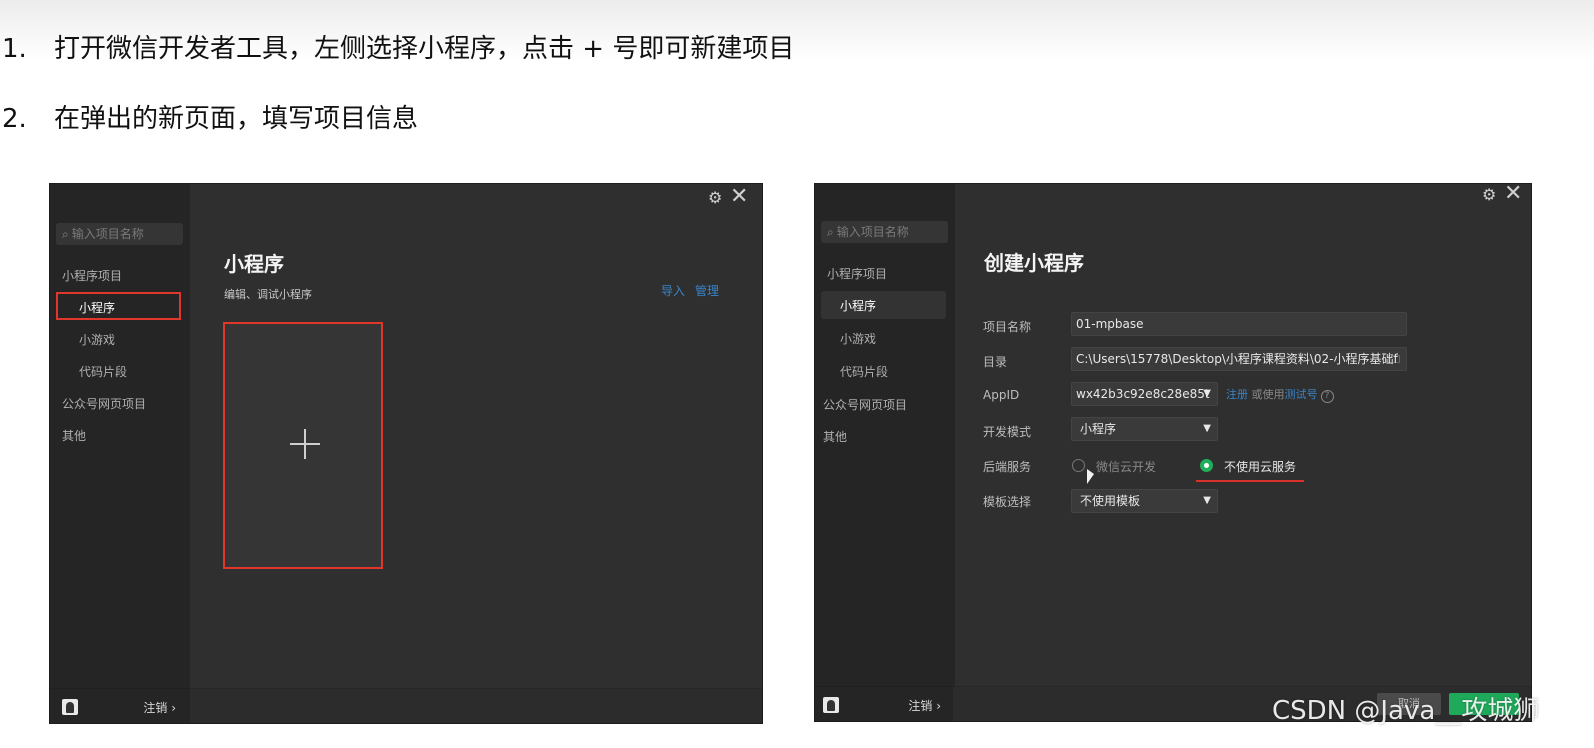 The width and height of the screenshot is (1594, 748). I want to click on template-label: 模板选择, so click(1007, 502).